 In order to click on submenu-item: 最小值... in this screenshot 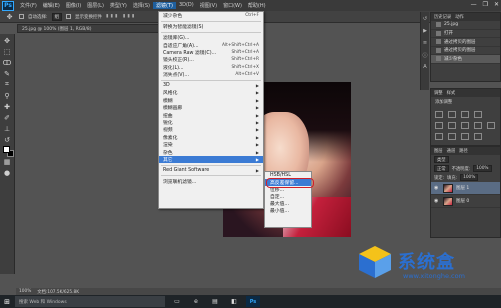, I will do `click(288, 210)`.